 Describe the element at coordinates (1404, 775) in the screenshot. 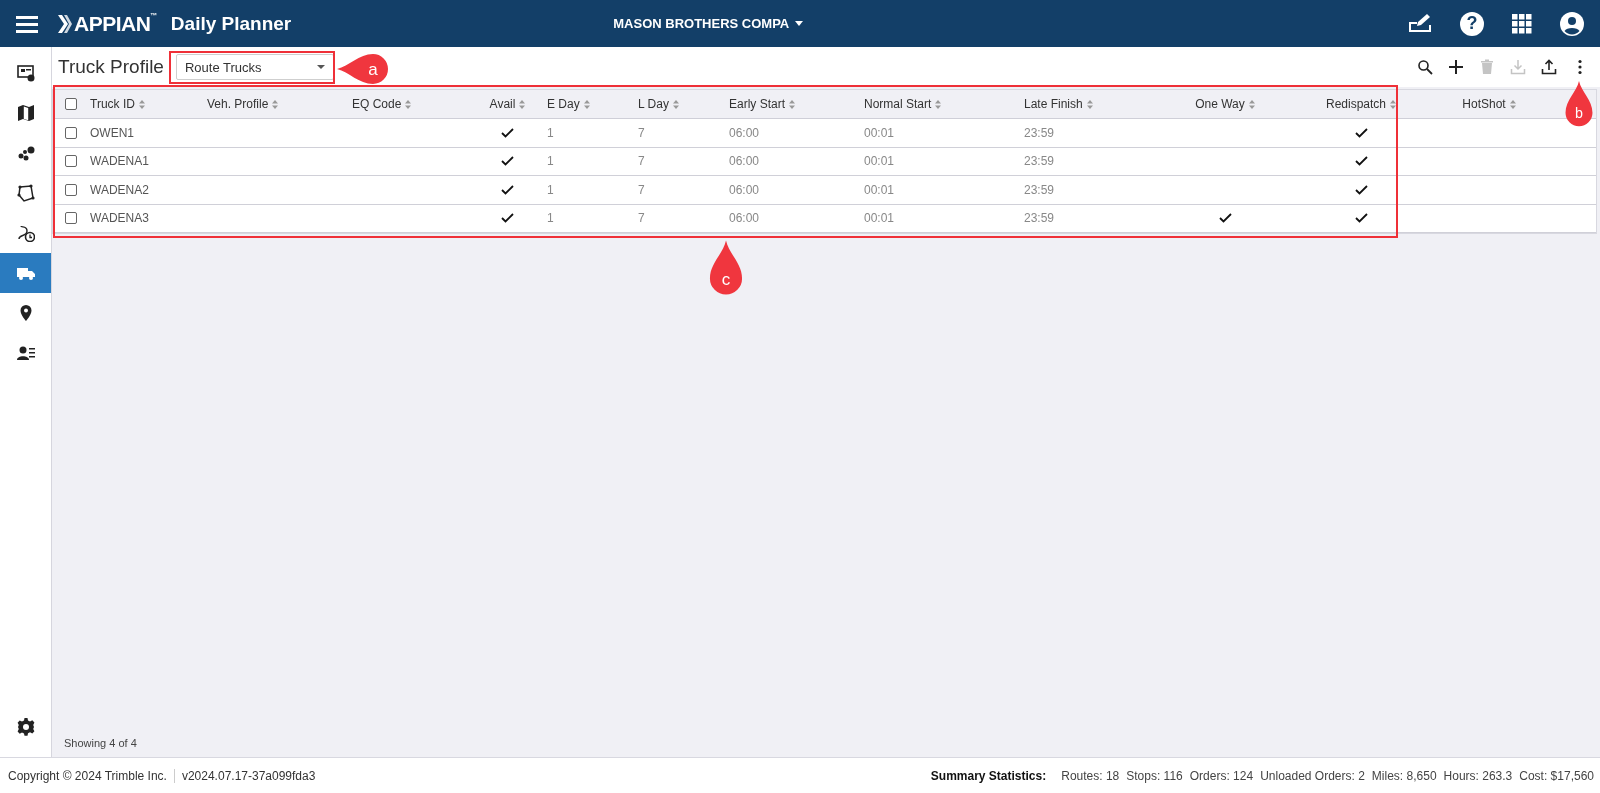

I see `summary-stat: Miles: 8,650` at that location.